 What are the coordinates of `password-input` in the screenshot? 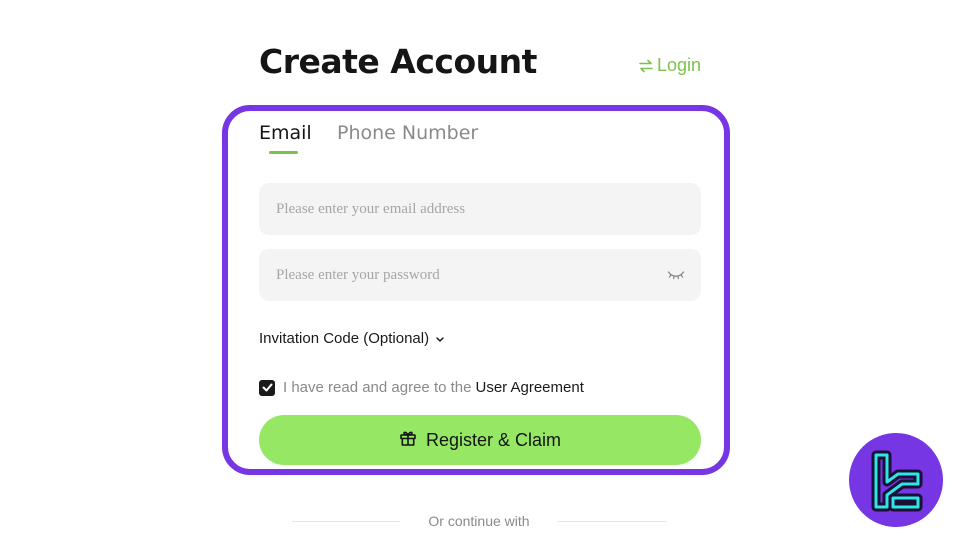 It's located at (480, 275).